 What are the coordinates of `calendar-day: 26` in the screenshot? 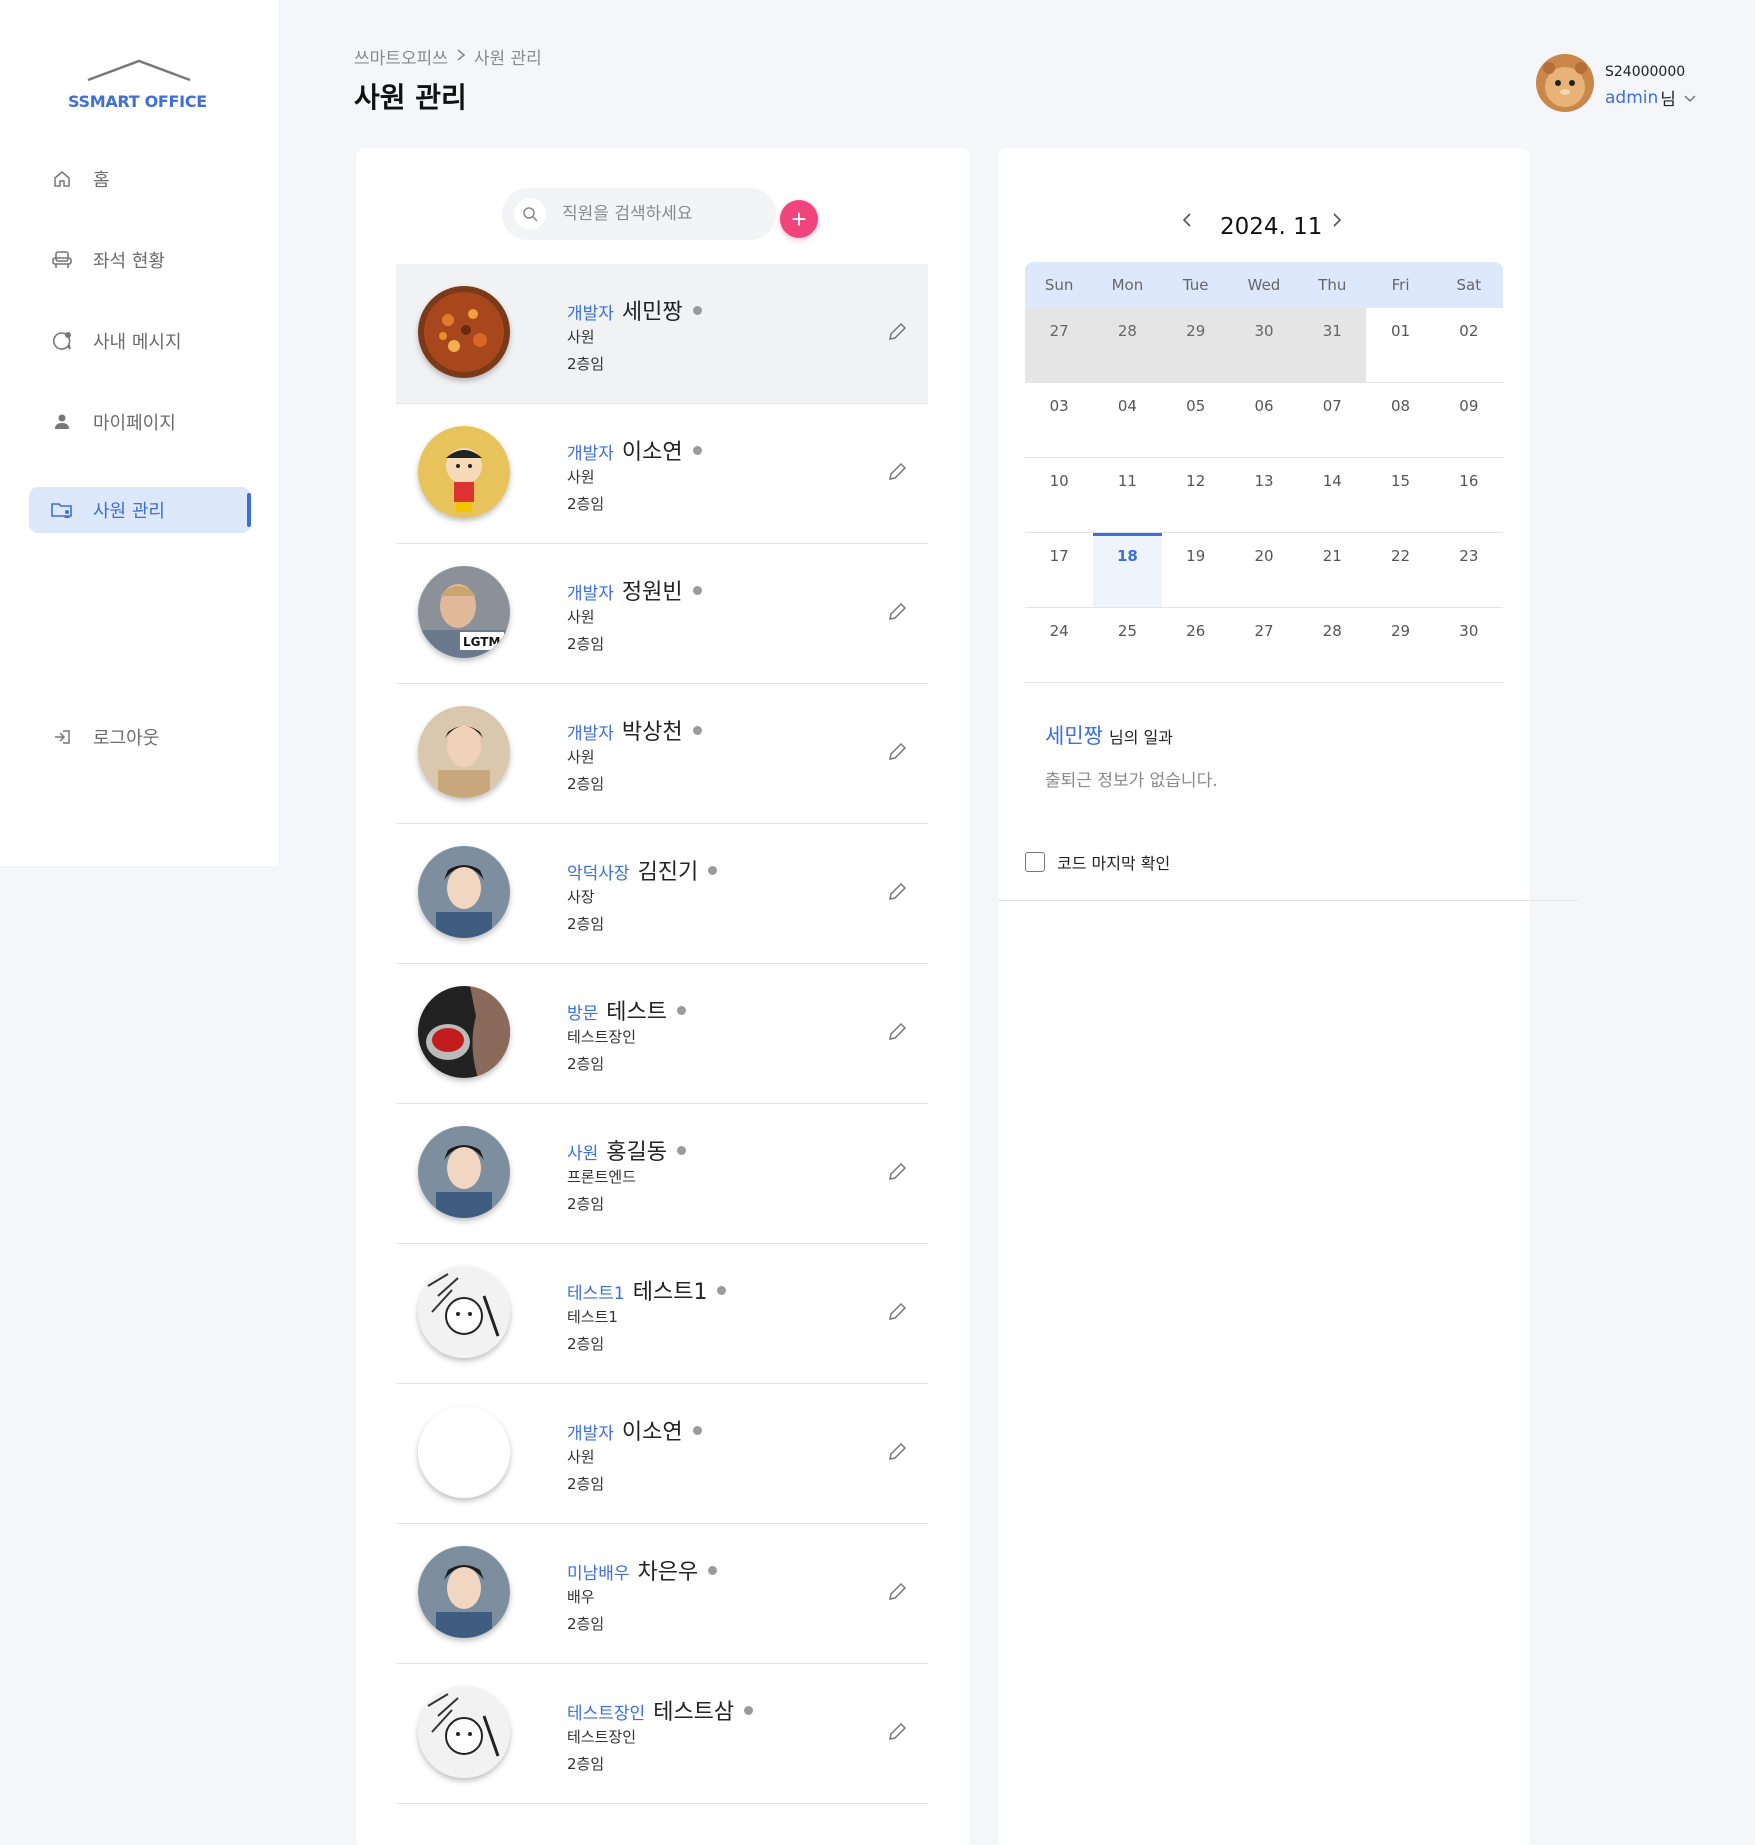 It's located at (1196, 645).